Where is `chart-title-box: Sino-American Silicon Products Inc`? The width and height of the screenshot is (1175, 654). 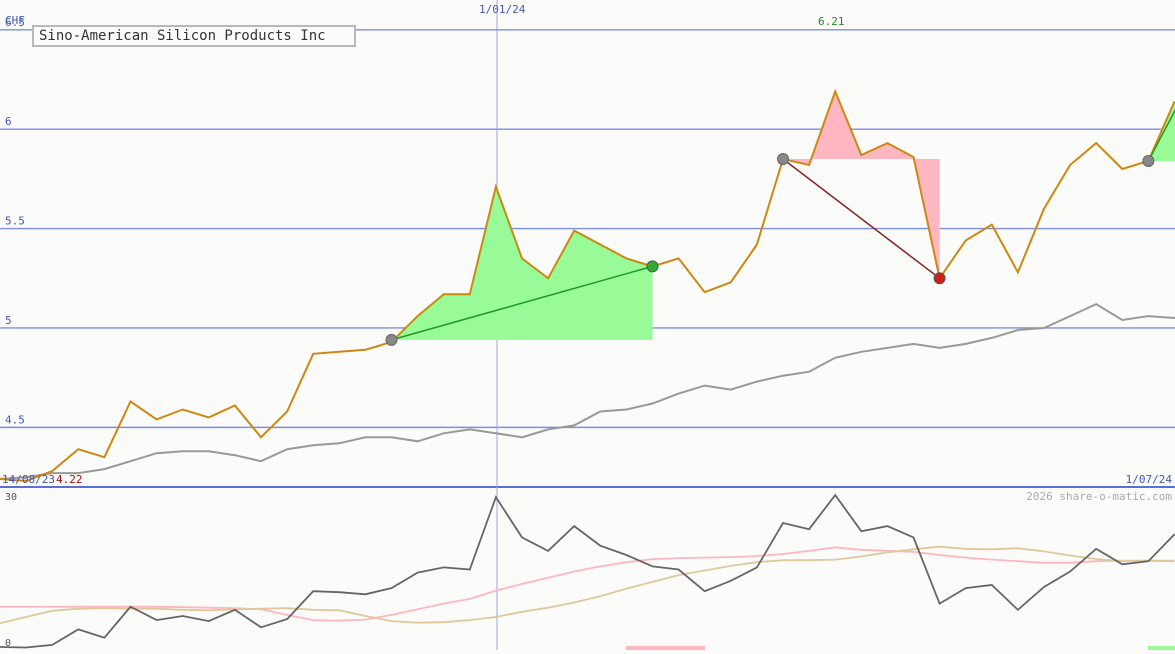 chart-title-box: Sino-American Silicon Products Inc is located at coordinates (194, 36).